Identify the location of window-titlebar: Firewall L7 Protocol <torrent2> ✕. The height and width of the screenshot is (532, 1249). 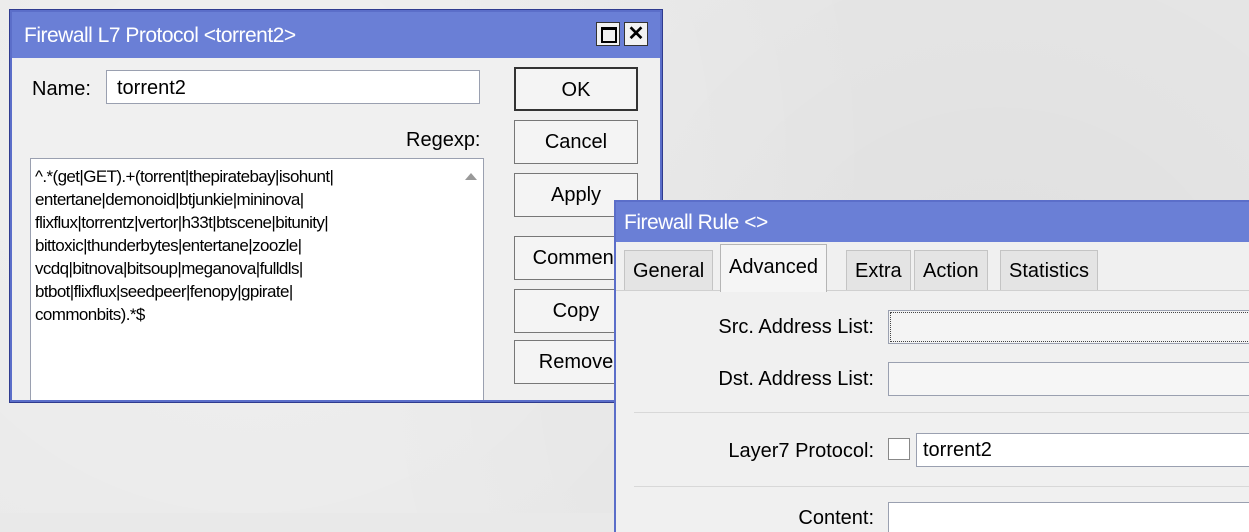
(336, 35).